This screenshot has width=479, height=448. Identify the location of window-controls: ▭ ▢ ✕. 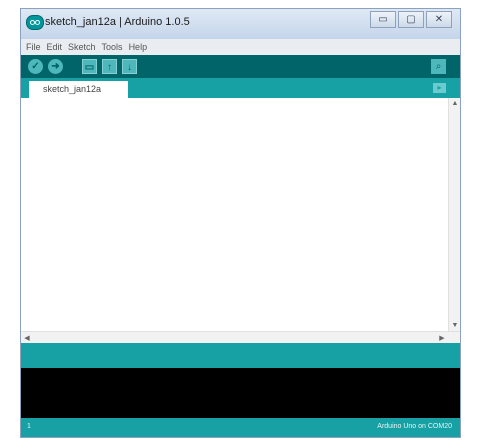
(411, 19).